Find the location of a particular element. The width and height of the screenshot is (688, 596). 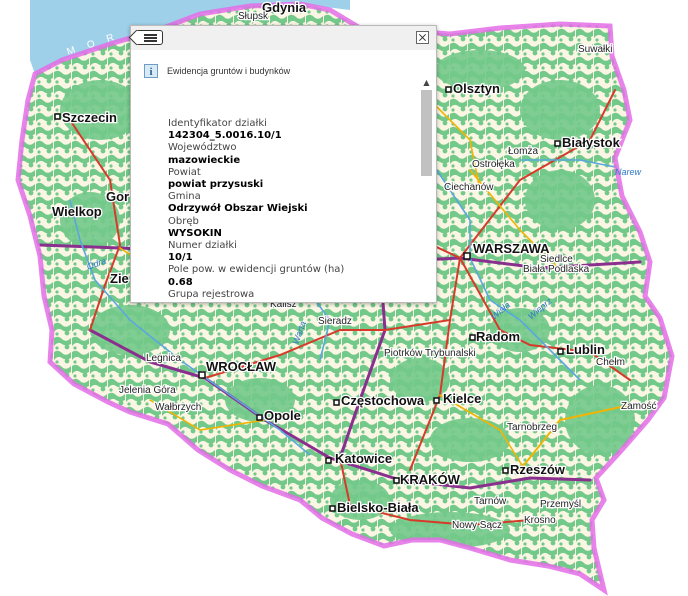

attribute-value: 7 is located at coordinates (293, 301).